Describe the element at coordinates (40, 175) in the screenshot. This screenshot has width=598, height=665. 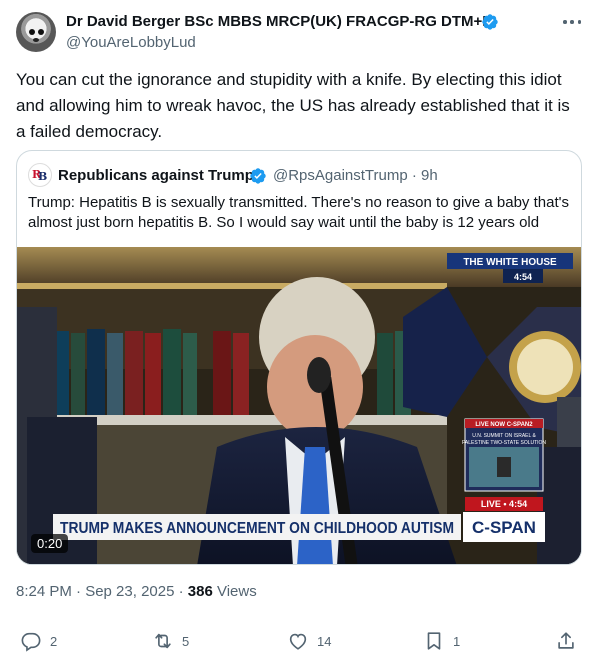
I see `quote-author-avatar: RB` at that location.